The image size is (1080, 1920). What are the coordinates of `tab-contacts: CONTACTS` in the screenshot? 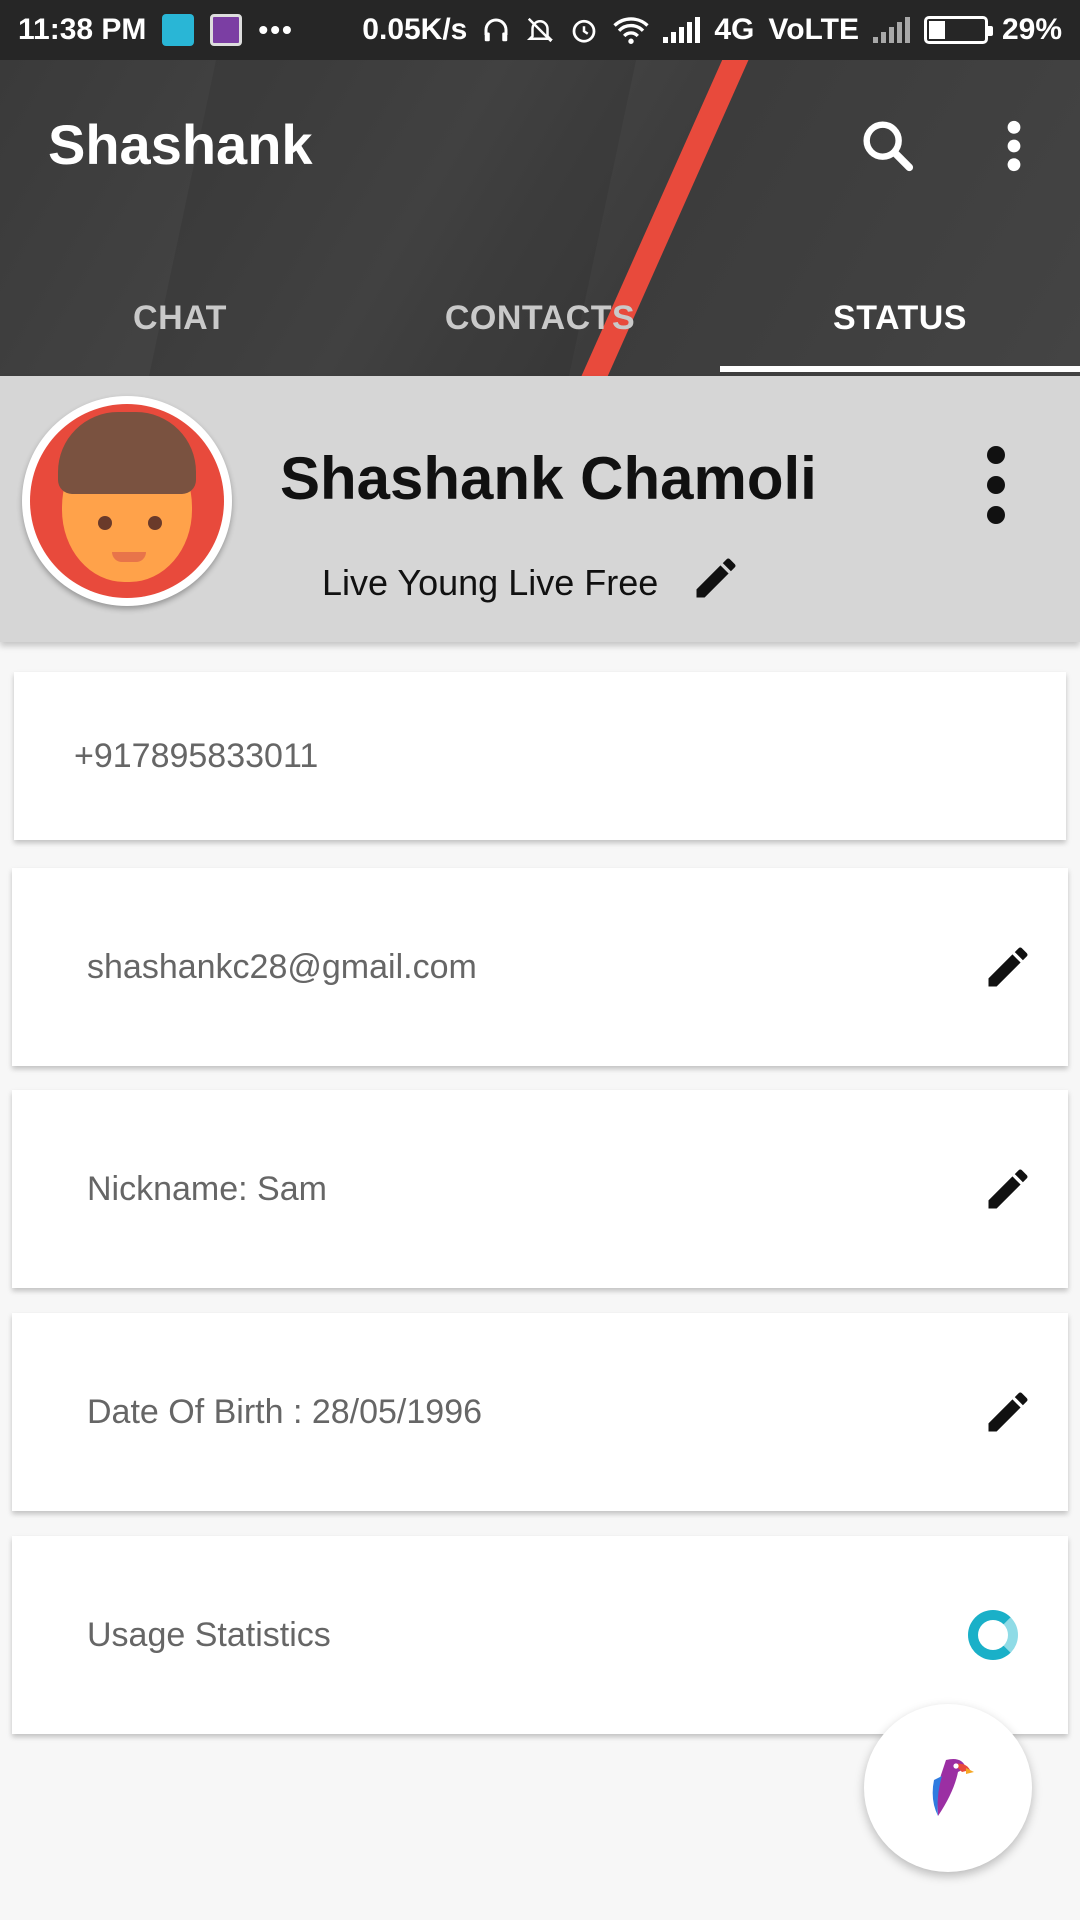 It's located at (540, 318).